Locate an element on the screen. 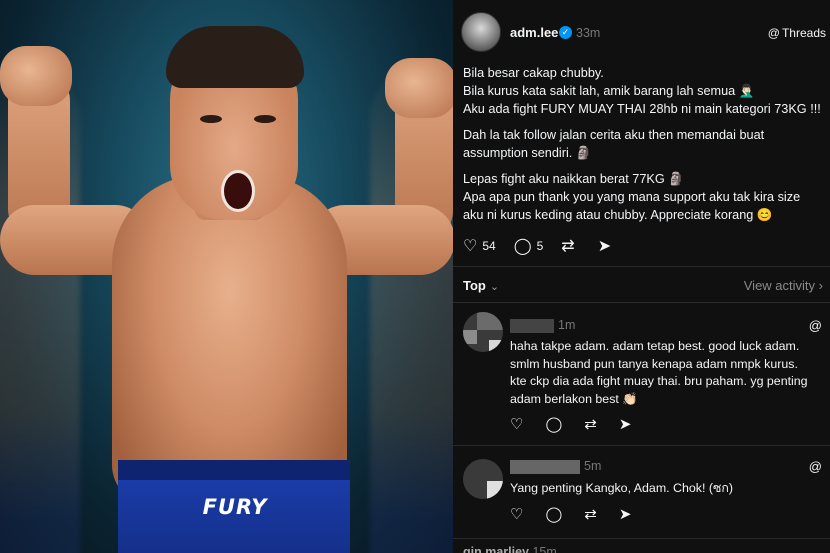 This screenshot has width=830, height=553. sort-label: Top is located at coordinates (474, 285).